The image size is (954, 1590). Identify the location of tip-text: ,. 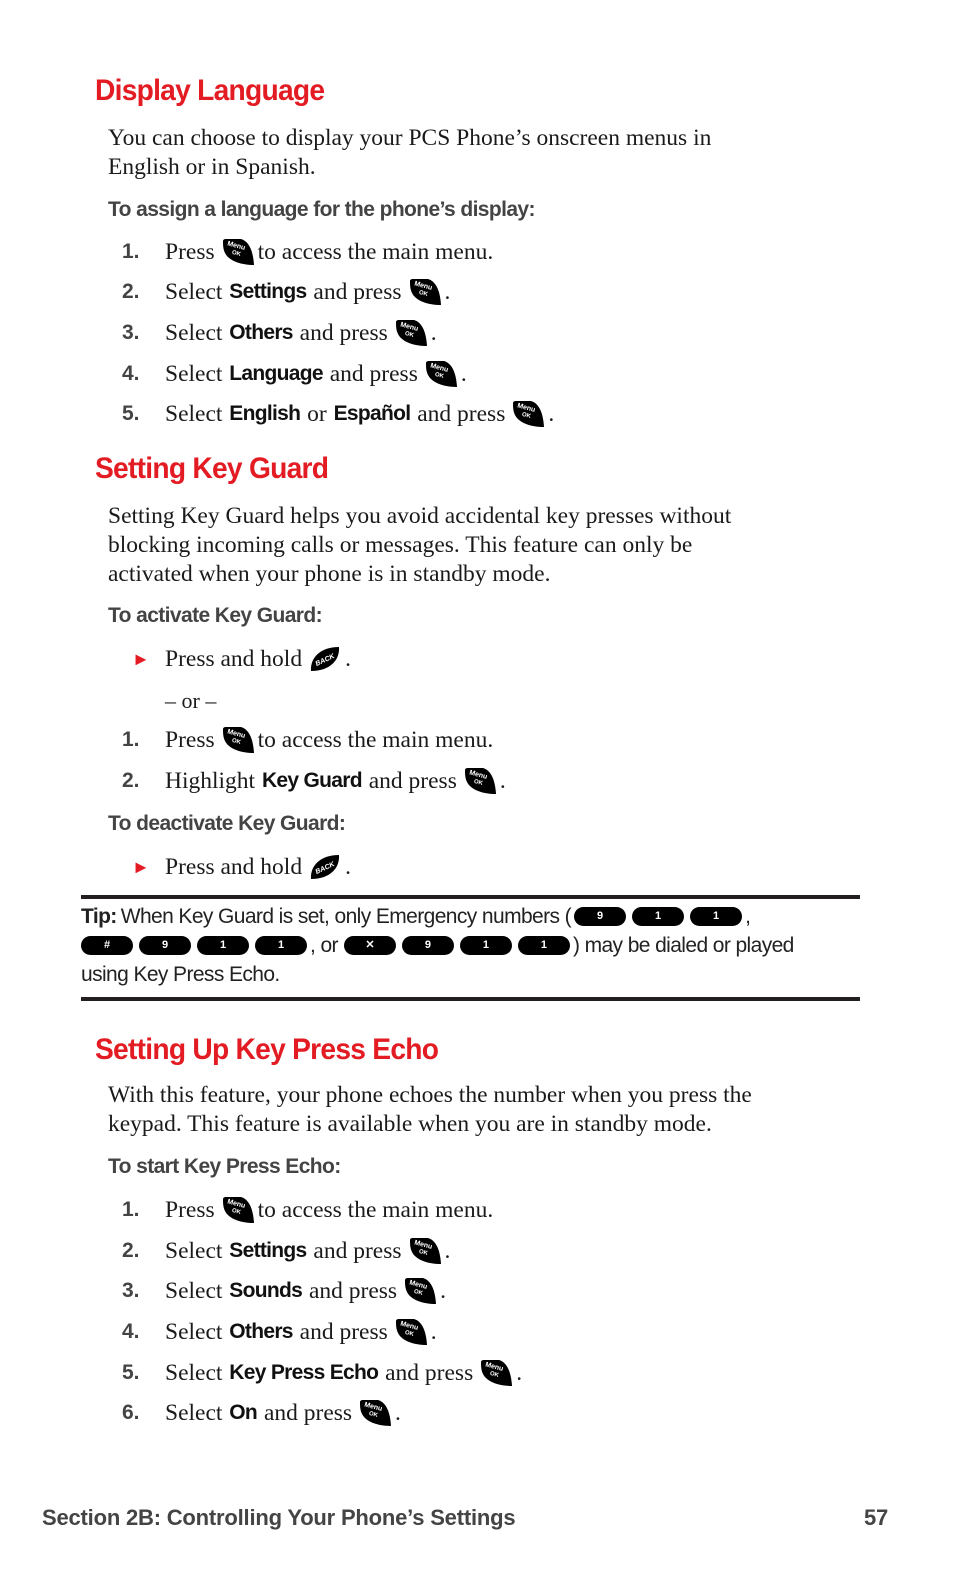
(748, 916).